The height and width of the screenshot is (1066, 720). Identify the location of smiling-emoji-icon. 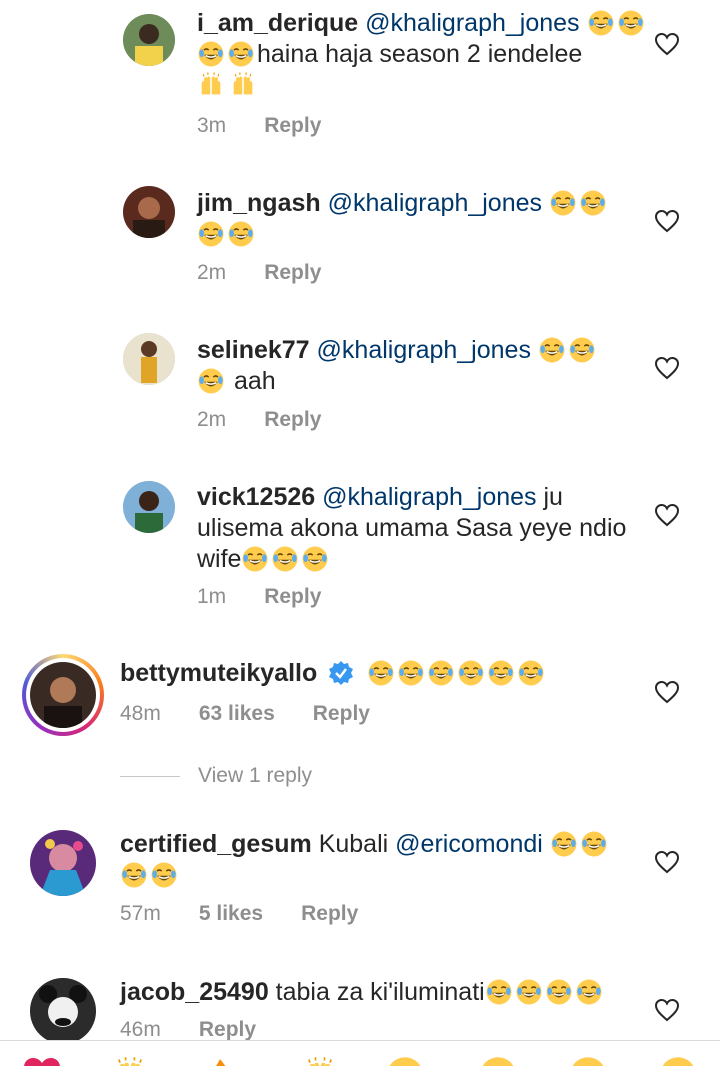
(498, 1060).